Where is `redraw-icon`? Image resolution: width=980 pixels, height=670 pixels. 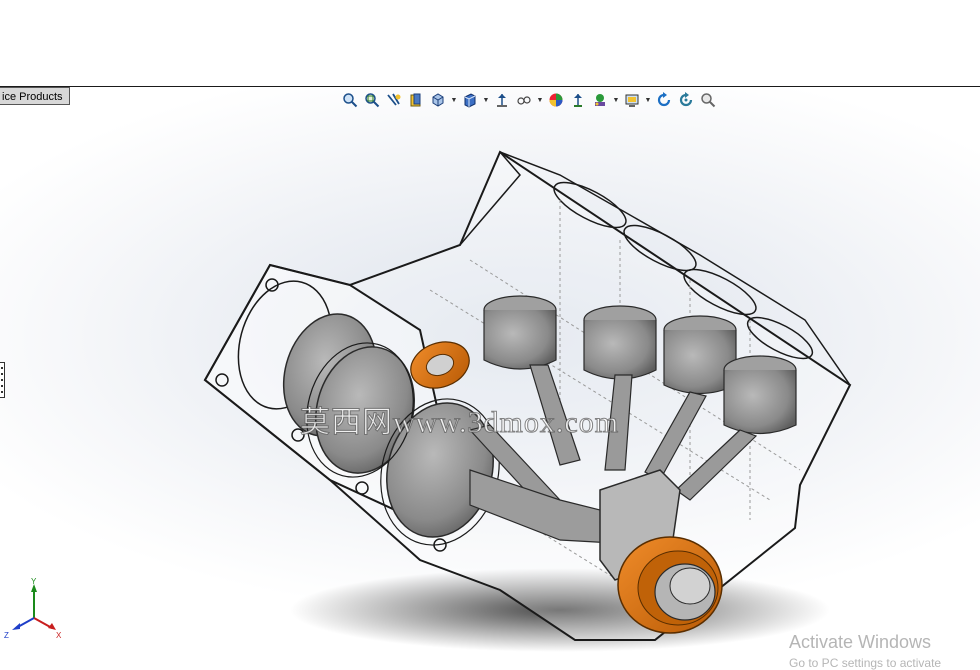 redraw-icon is located at coordinates (686, 100).